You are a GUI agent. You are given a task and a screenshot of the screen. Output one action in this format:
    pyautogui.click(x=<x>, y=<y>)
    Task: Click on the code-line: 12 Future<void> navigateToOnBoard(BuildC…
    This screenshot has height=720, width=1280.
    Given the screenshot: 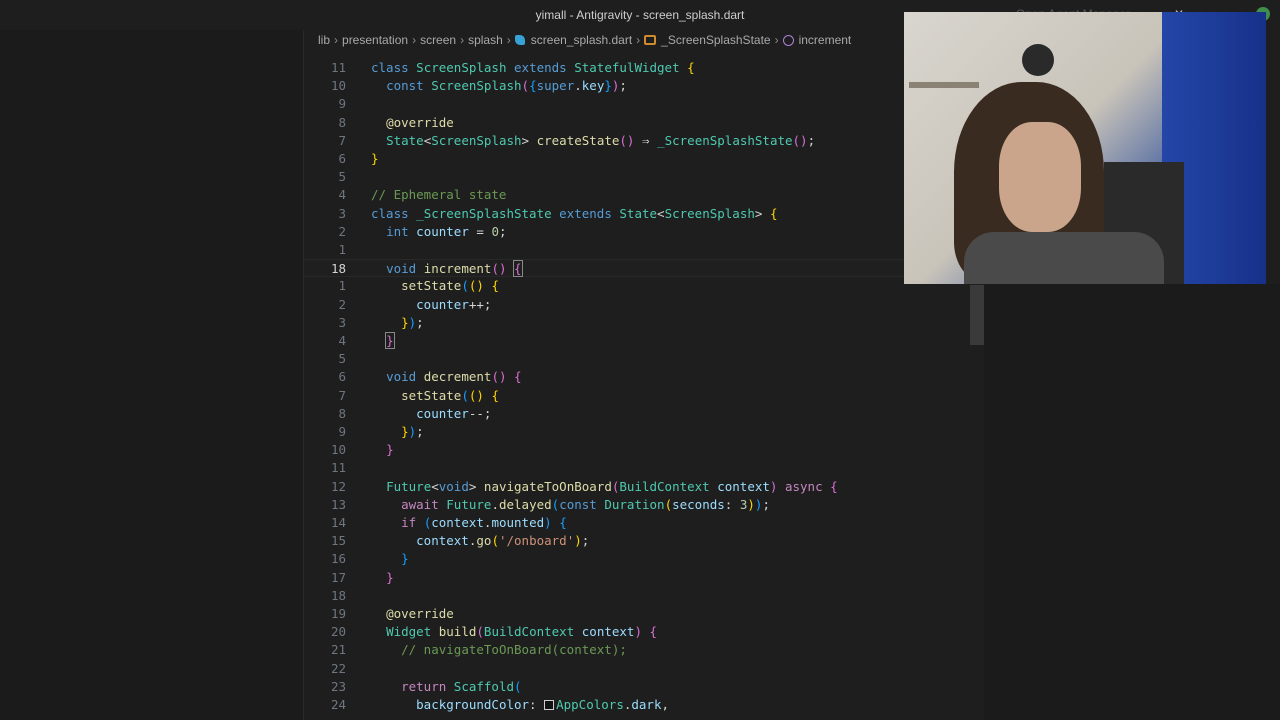 What is the action you would take?
    pyautogui.click(x=644, y=487)
    